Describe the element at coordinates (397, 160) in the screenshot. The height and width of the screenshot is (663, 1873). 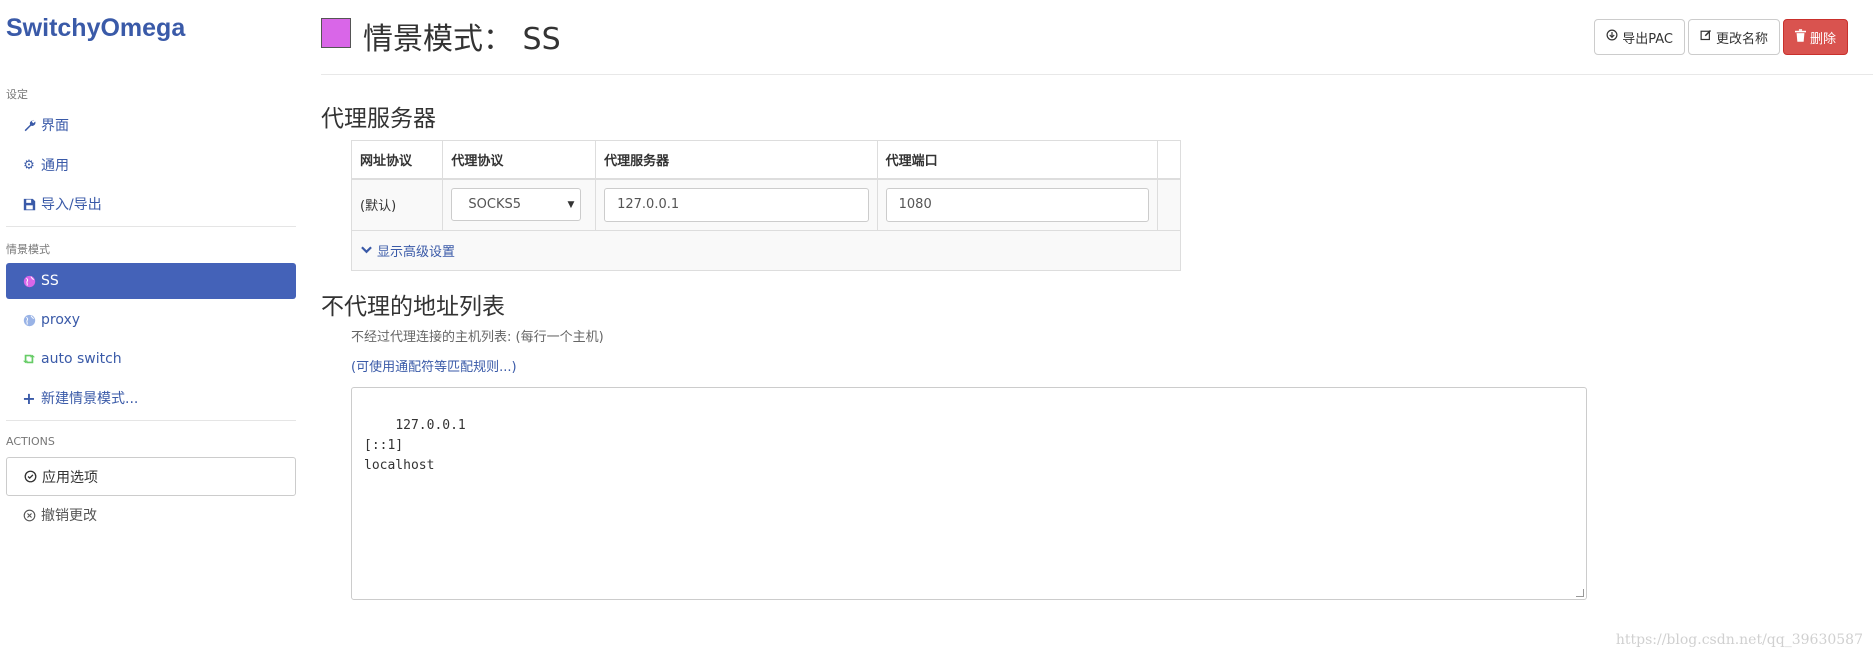
I see `column-header-scheme: 网址协议` at that location.